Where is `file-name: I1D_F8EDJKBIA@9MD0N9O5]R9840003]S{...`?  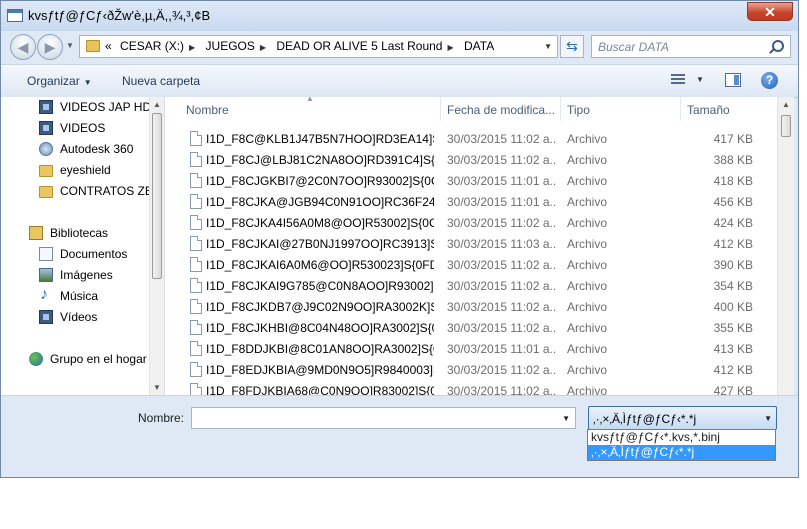 file-name: I1D_F8EDJKBIA@9MD0N9O5]R9840003]S{... is located at coordinates (320, 370).